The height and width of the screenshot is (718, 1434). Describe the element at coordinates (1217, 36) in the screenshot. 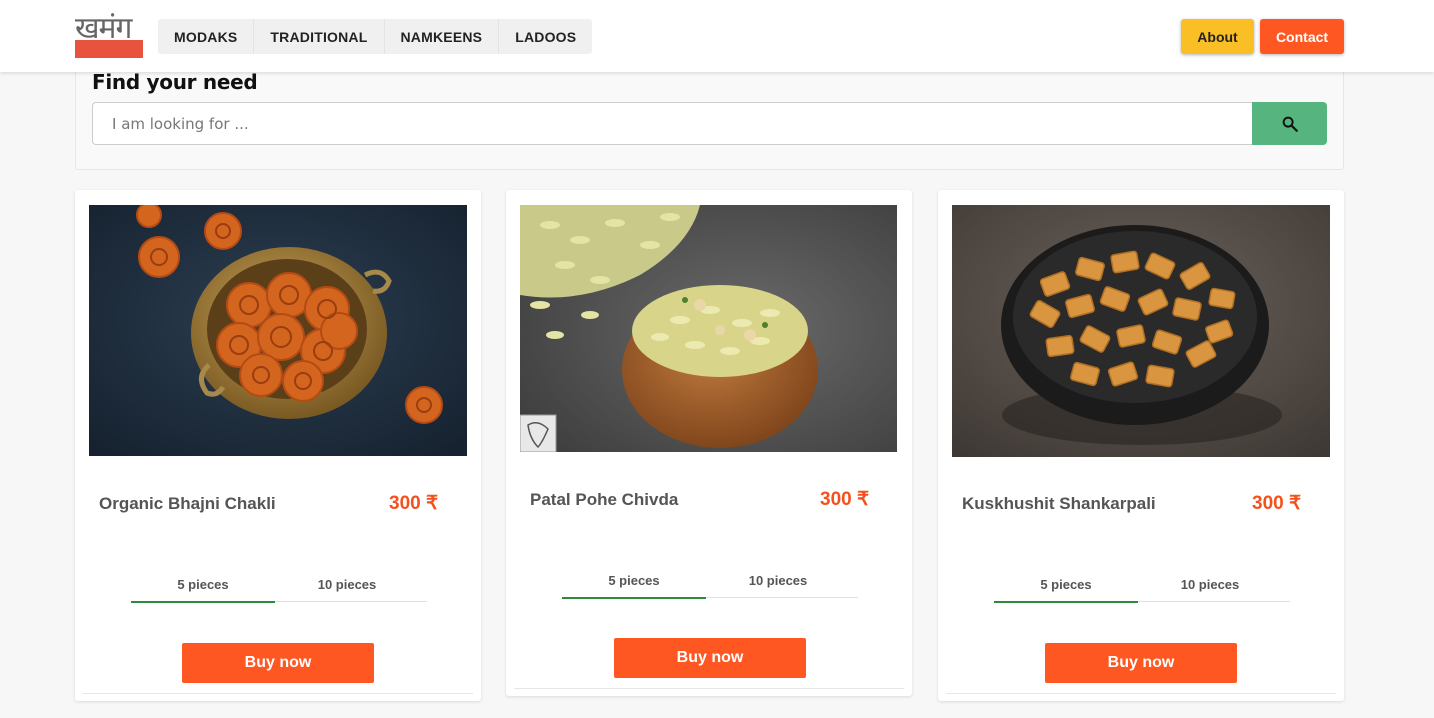

I see `about-button: About` at that location.